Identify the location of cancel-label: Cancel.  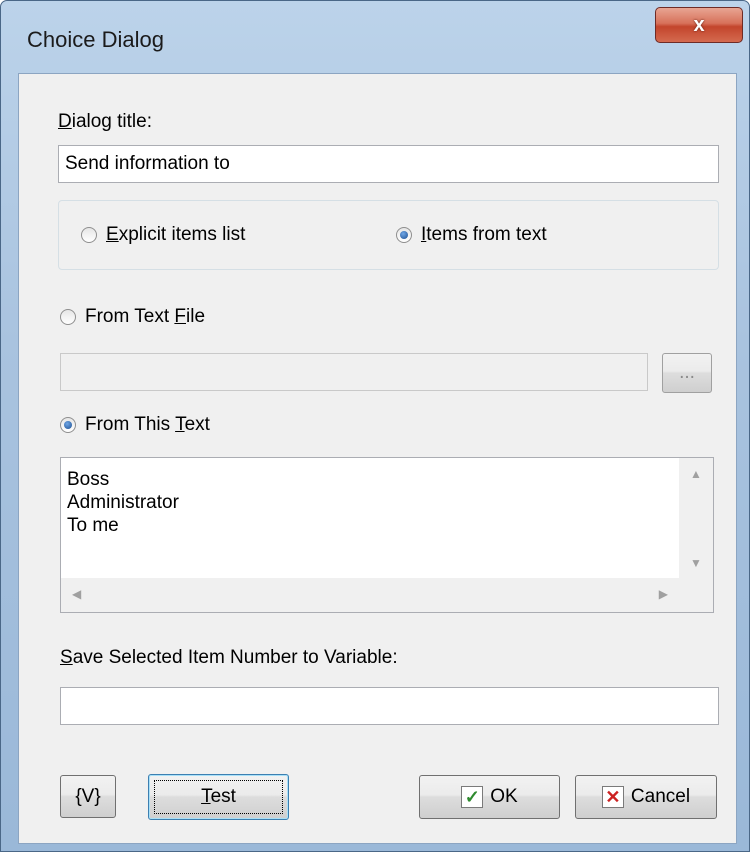
(660, 796).